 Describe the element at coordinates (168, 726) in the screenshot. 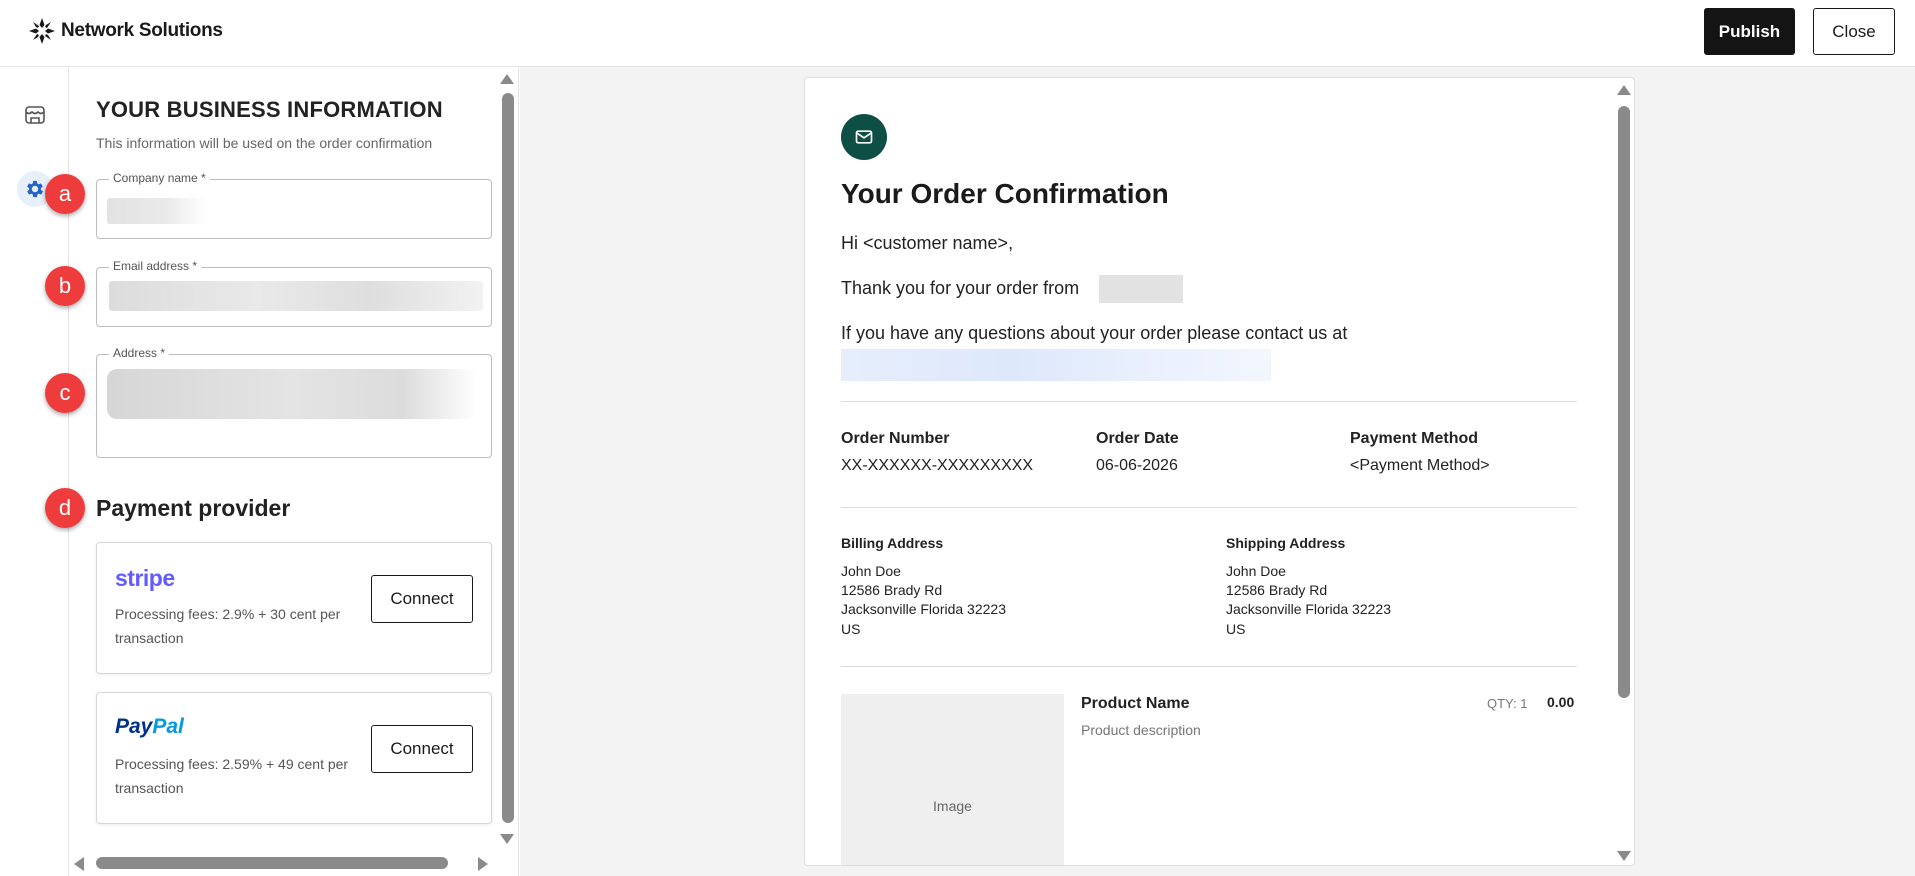

I see `paypal-logo-pal: Pal` at that location.